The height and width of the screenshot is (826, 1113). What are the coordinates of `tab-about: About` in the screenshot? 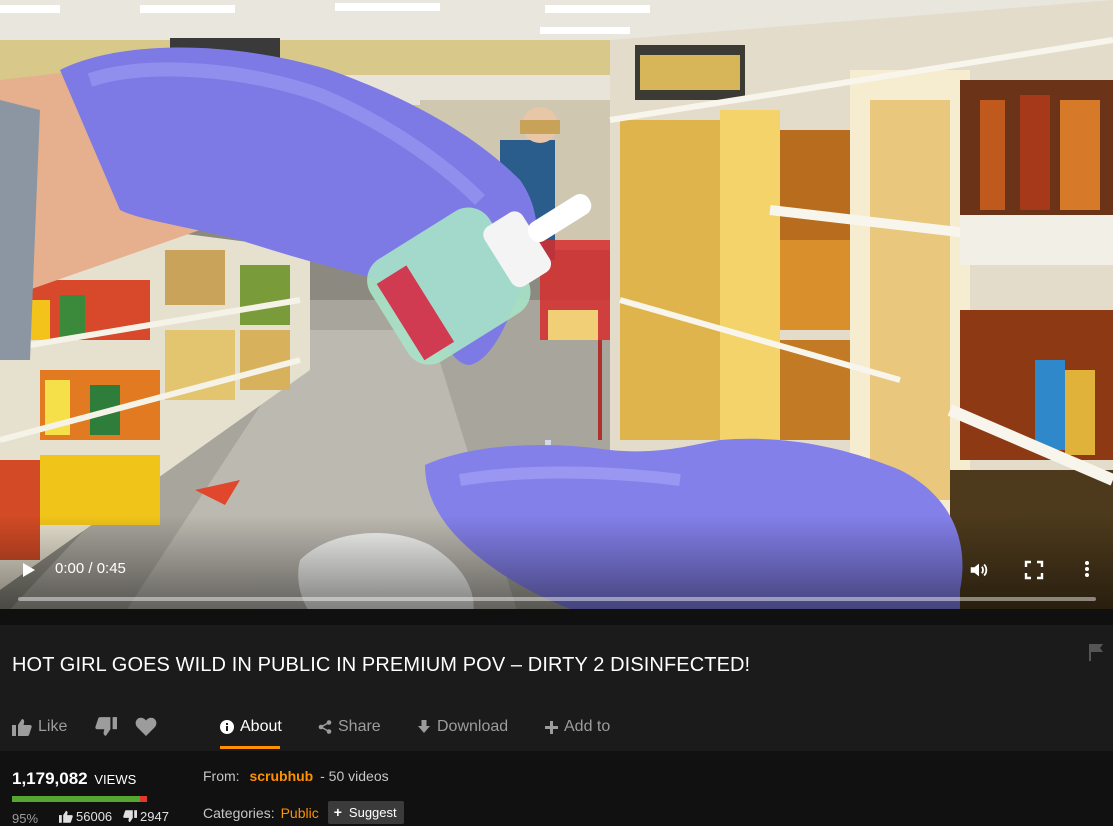 It's located at (251, 727).